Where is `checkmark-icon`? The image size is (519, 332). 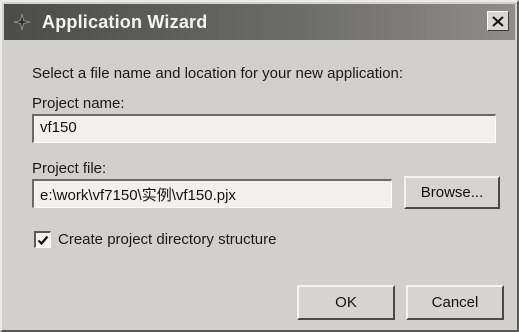 checkmark-icon is located at coordinates (43, 240).